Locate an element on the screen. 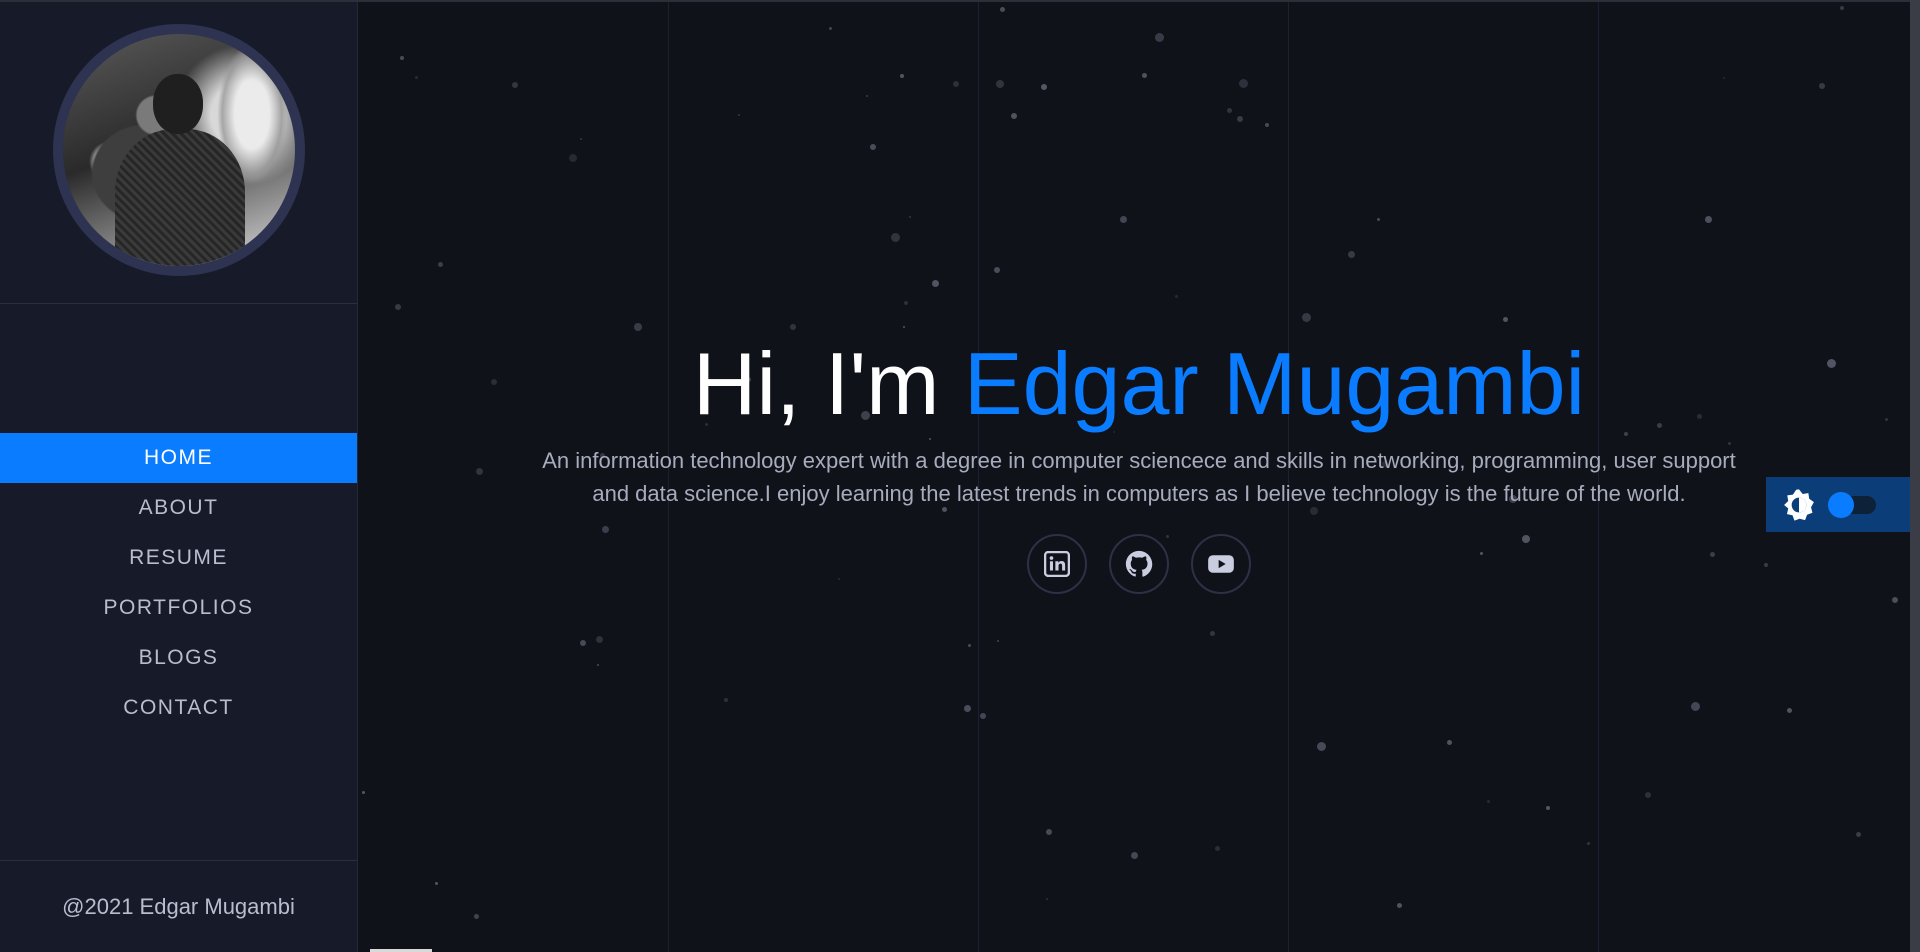 This screenshot has height=952, width=1920. brightness-icon is located at coordinates (1799, 505).